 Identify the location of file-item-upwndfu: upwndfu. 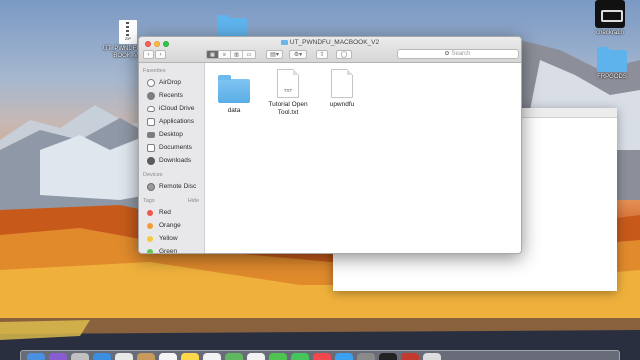
(342, 89).